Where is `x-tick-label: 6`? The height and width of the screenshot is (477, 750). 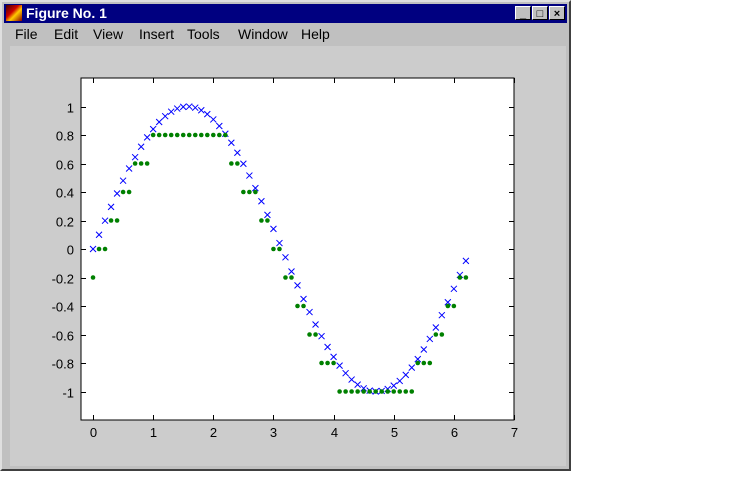
x-tick-label: 6 is located at coordinates (454, 432).